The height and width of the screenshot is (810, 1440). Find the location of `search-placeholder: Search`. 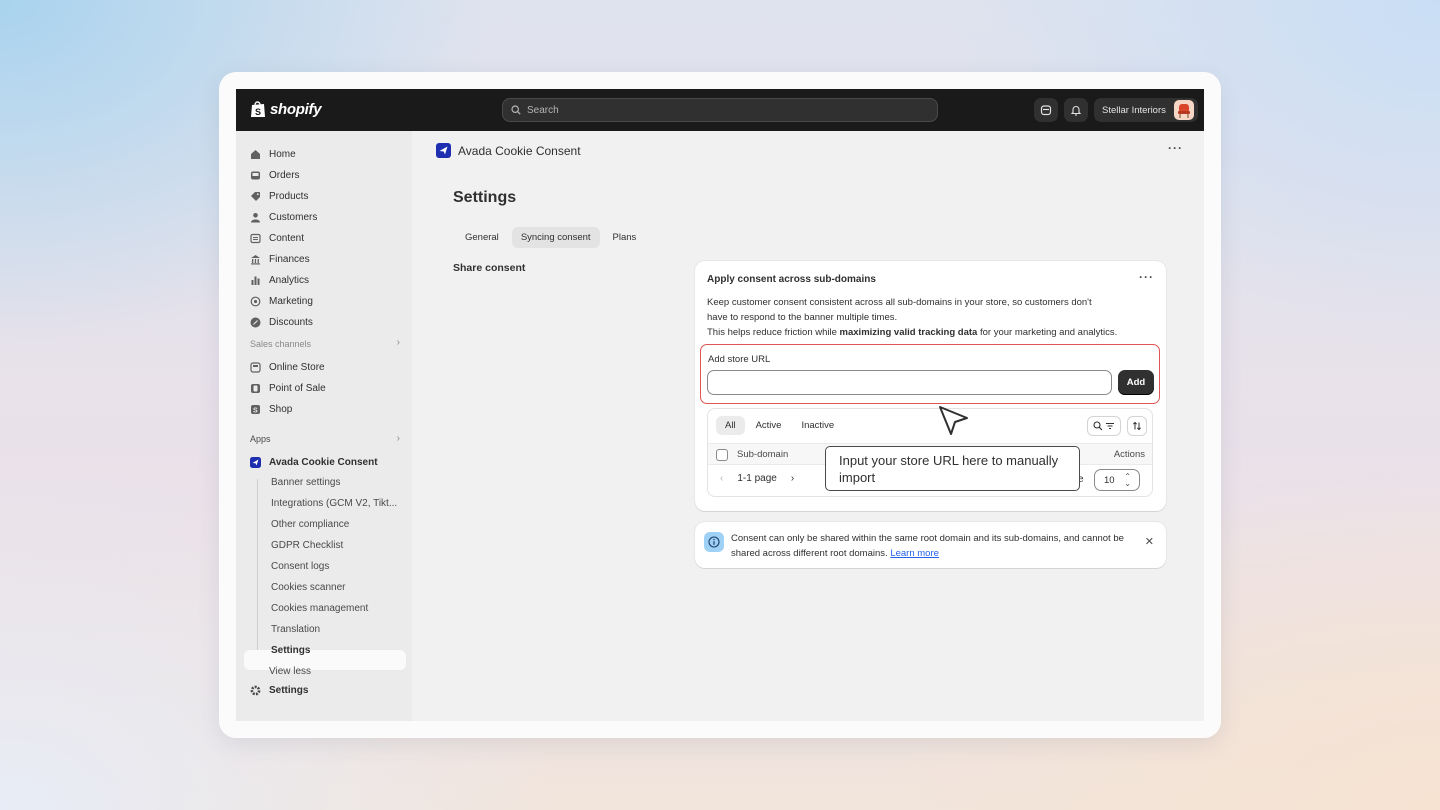

search-placeholder: Search is located at coordinates (543, 110).